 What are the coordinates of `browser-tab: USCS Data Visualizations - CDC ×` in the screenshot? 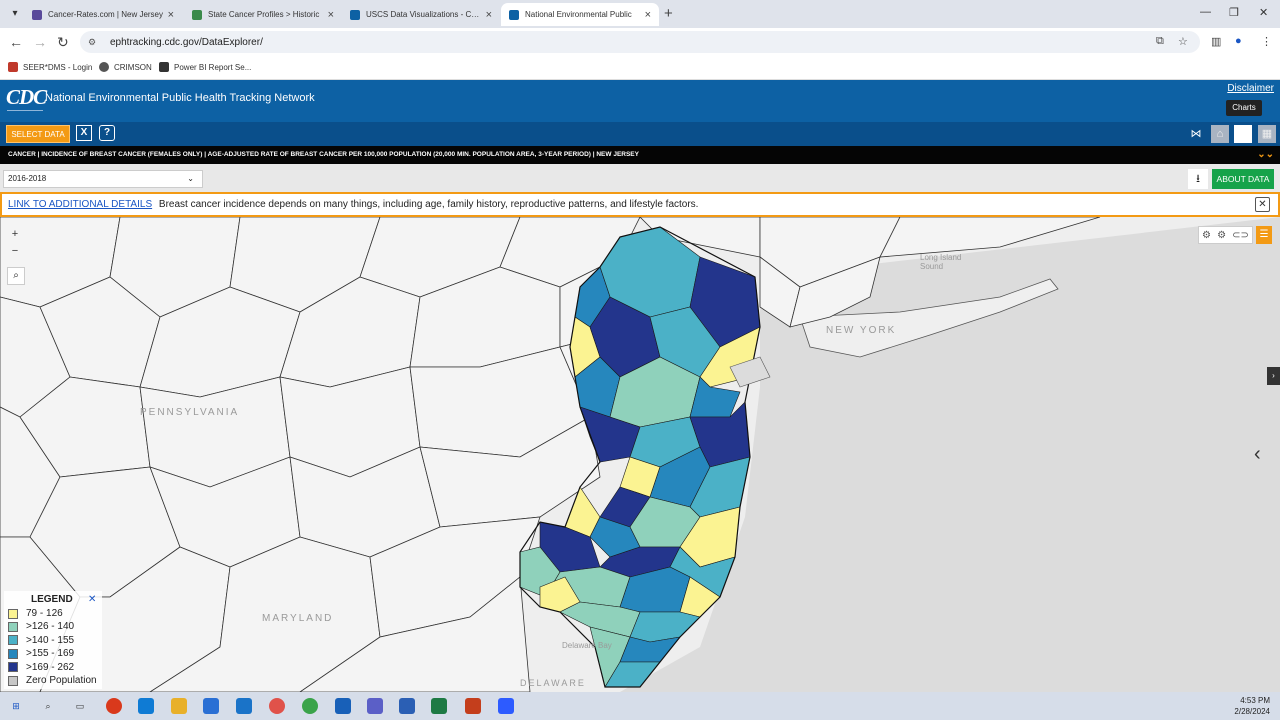 It's located at (421, 14).